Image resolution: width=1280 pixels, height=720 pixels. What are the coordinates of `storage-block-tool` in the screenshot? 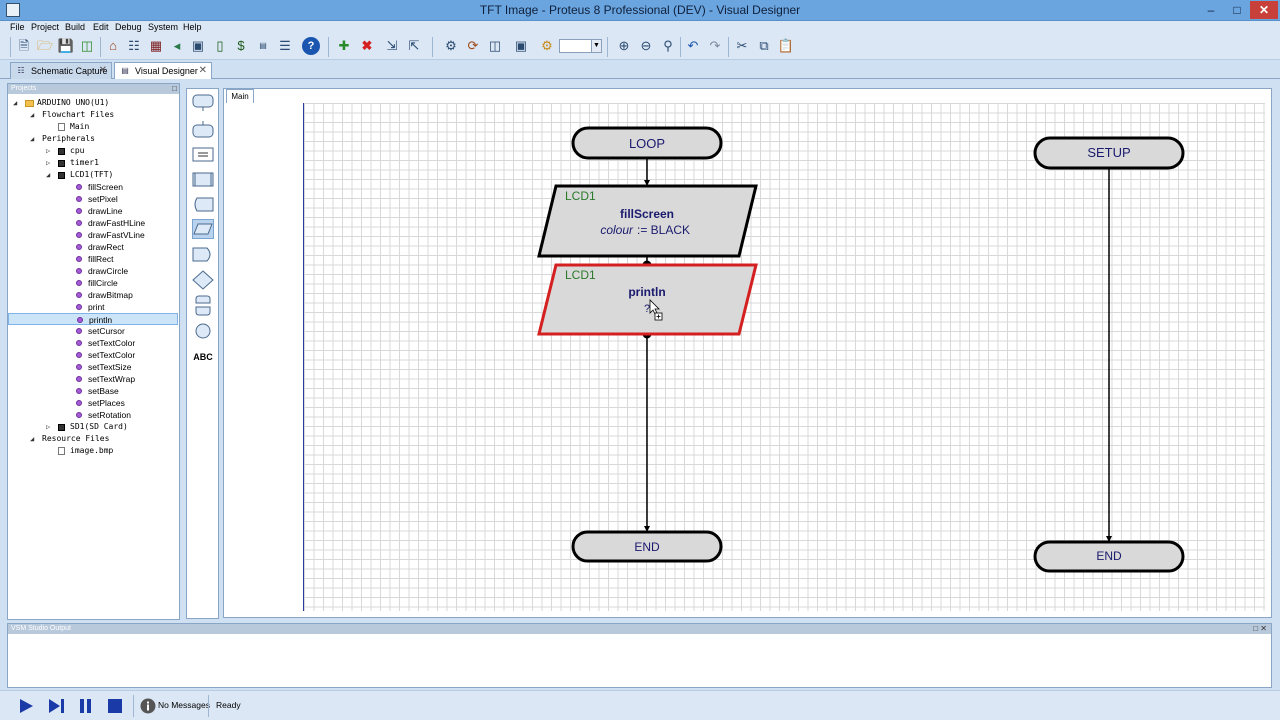 It's located at (203, 205).